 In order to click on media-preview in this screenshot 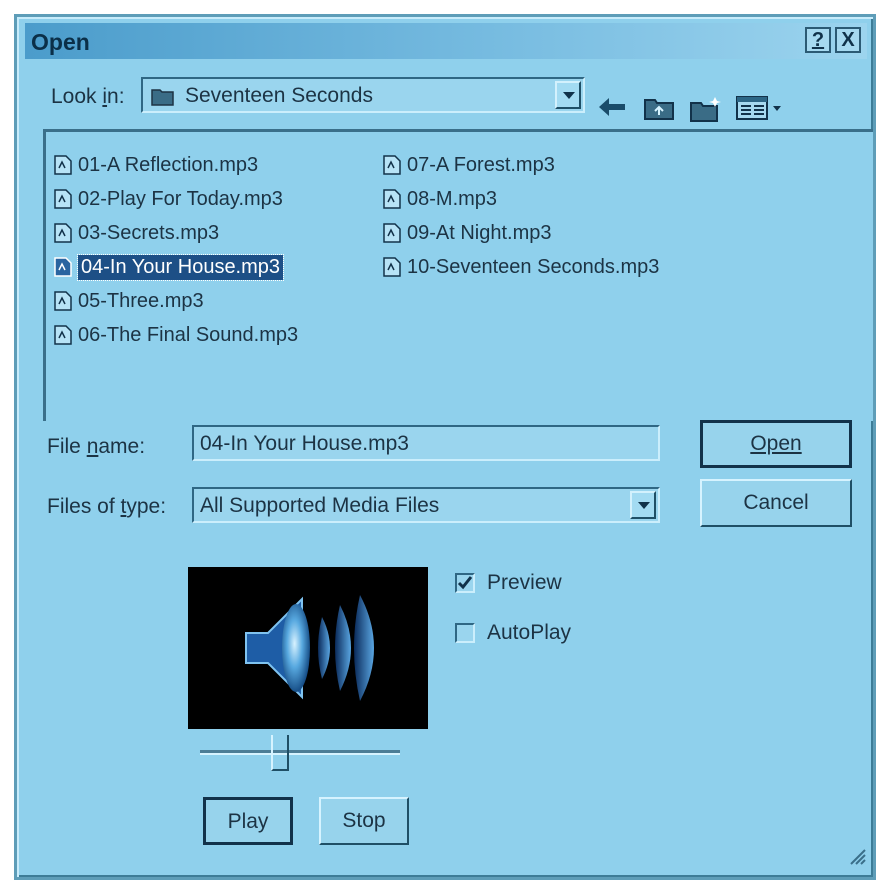, I will do `click(308, 648)`.